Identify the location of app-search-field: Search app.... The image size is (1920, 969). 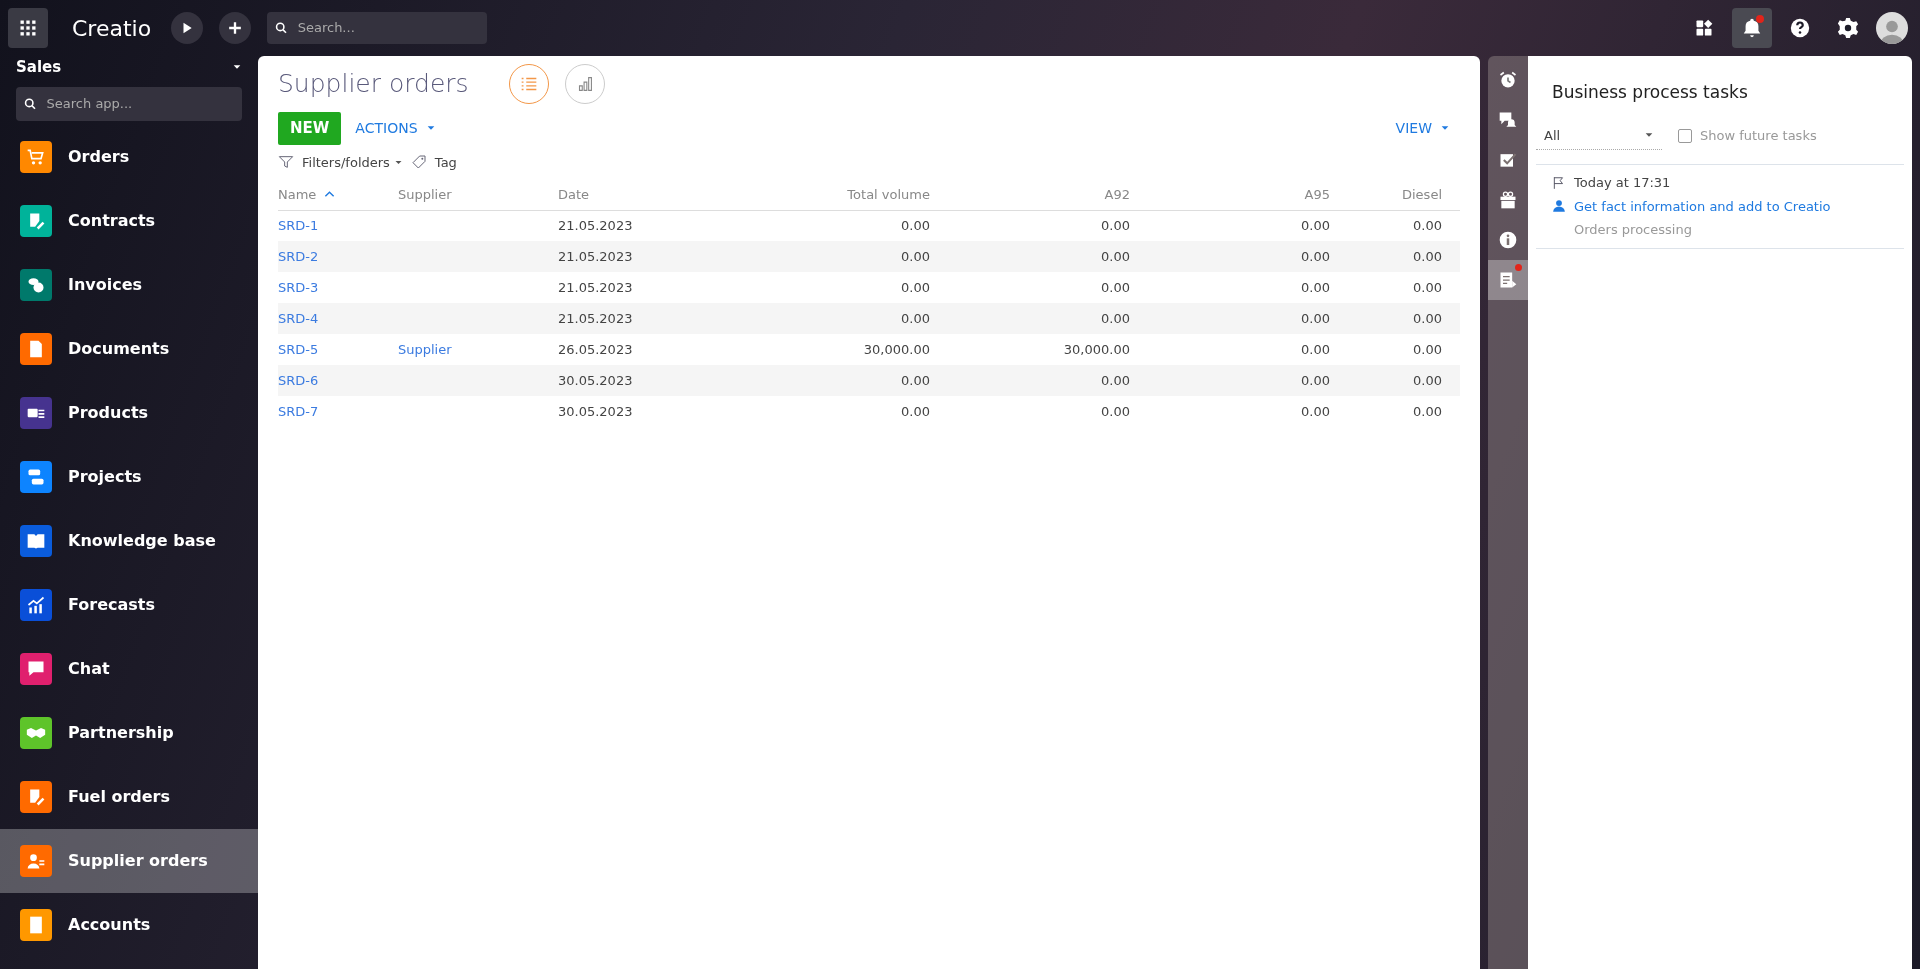
(139, 104).